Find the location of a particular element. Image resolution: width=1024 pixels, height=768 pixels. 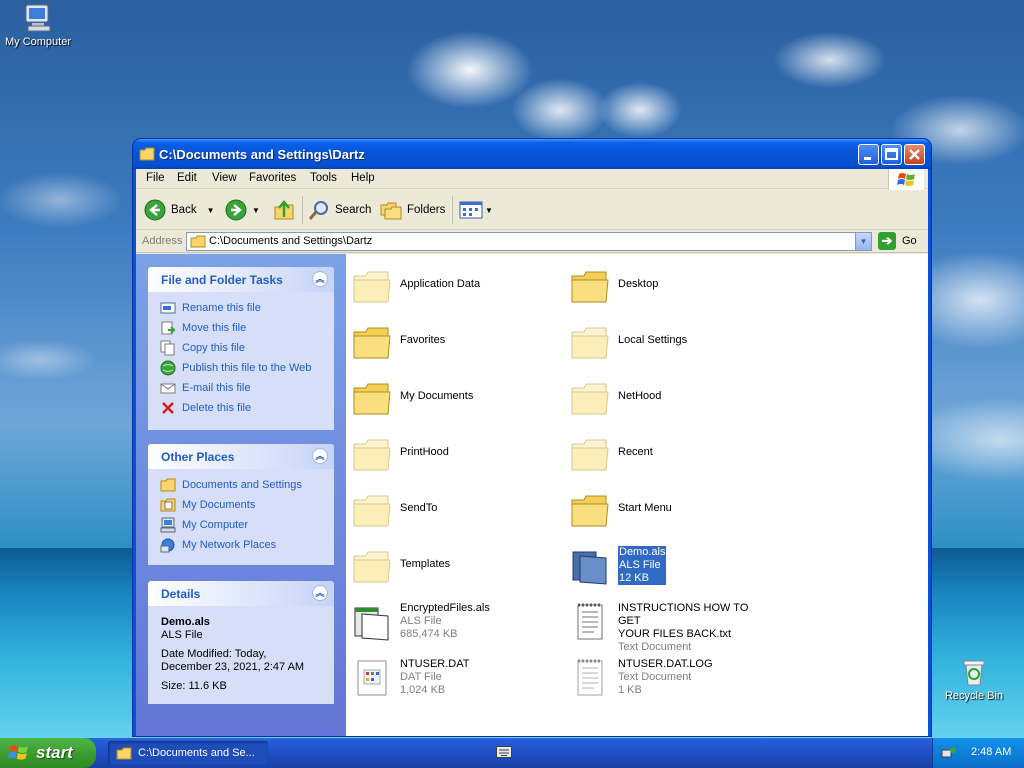

panel-header: File and Folder Tasks ︽ is located at coordinates (241, 279).